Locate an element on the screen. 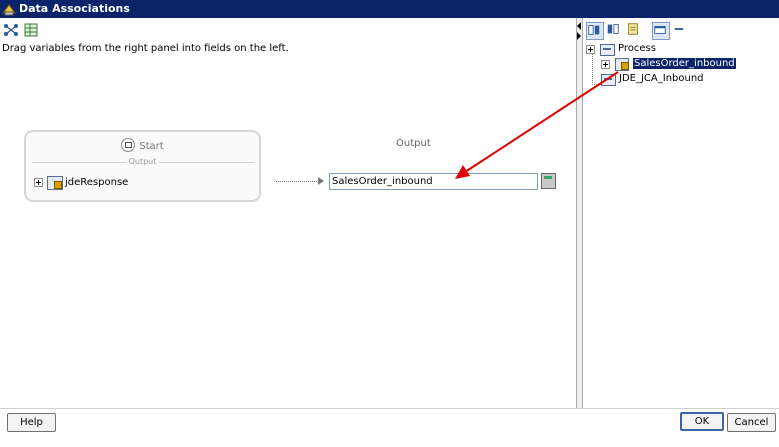 This screenshot has width=779, height=447. cancel-button: Cancel is located at coordinates (751, 422).